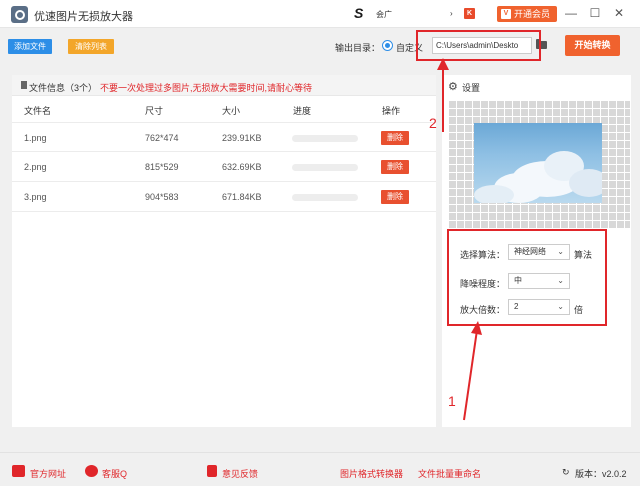  I want to click on support-icon, so click(91, 471).